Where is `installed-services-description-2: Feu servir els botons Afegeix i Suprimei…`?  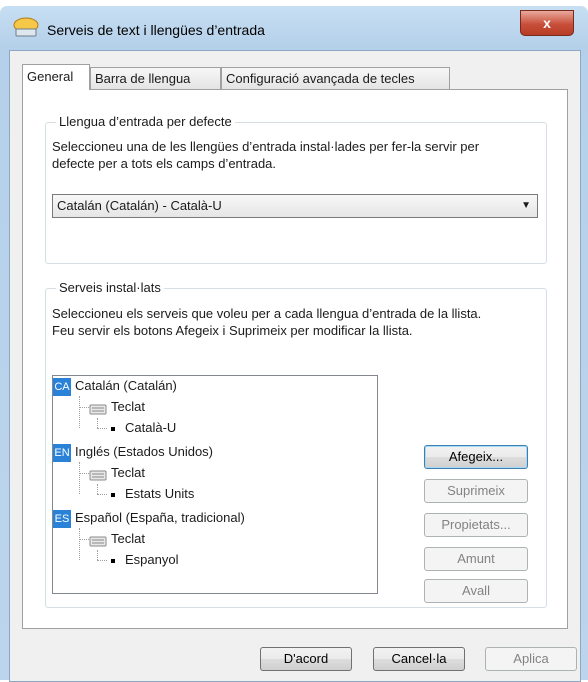
installed-services-description-2: Feu servir els botons Afegeix i Suprimei… is located at coordinates (232, 330).